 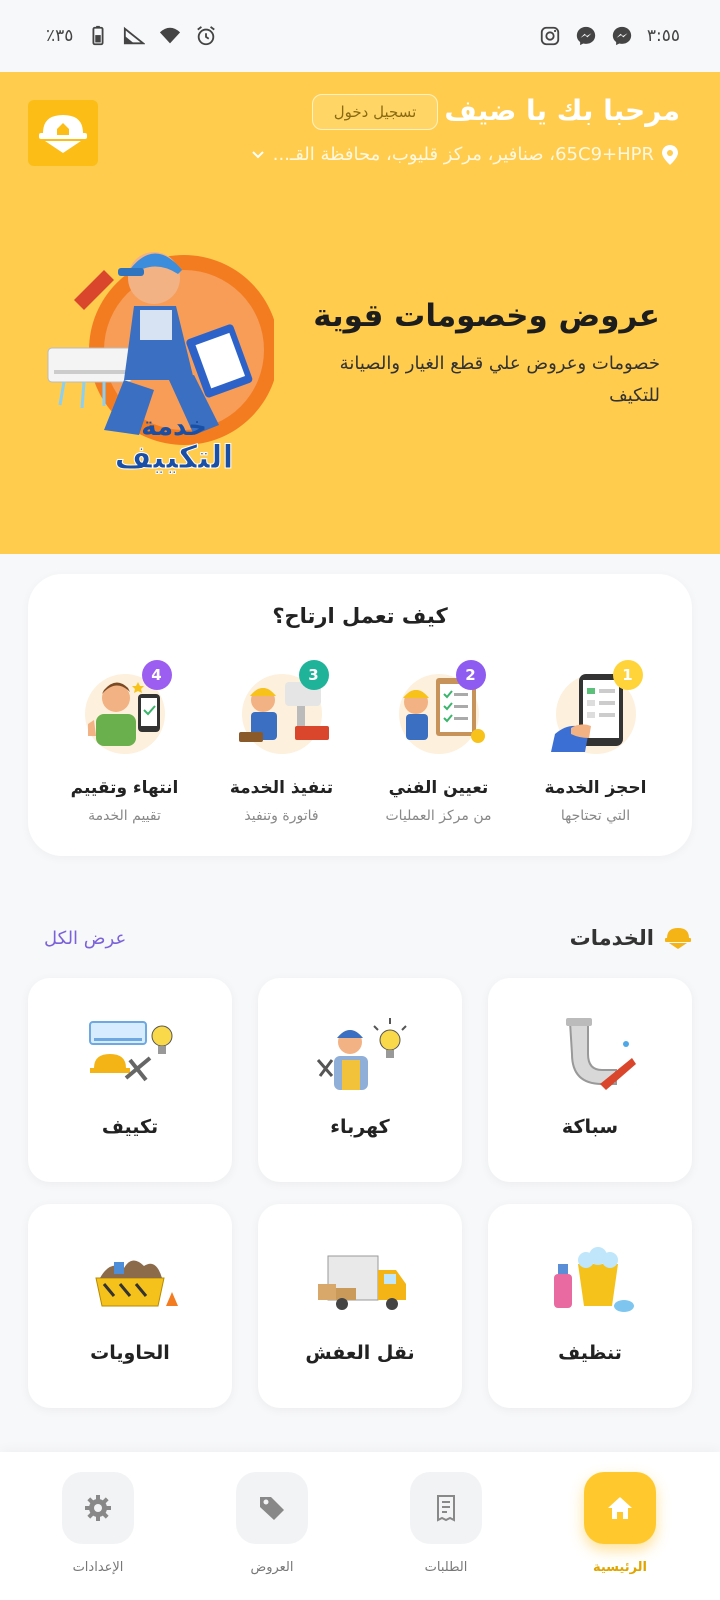 What do you see at coordinates (620, 1567) in the screenshot?
I see `nav-label: الرئيسية` at bounding box center [620, 1567].